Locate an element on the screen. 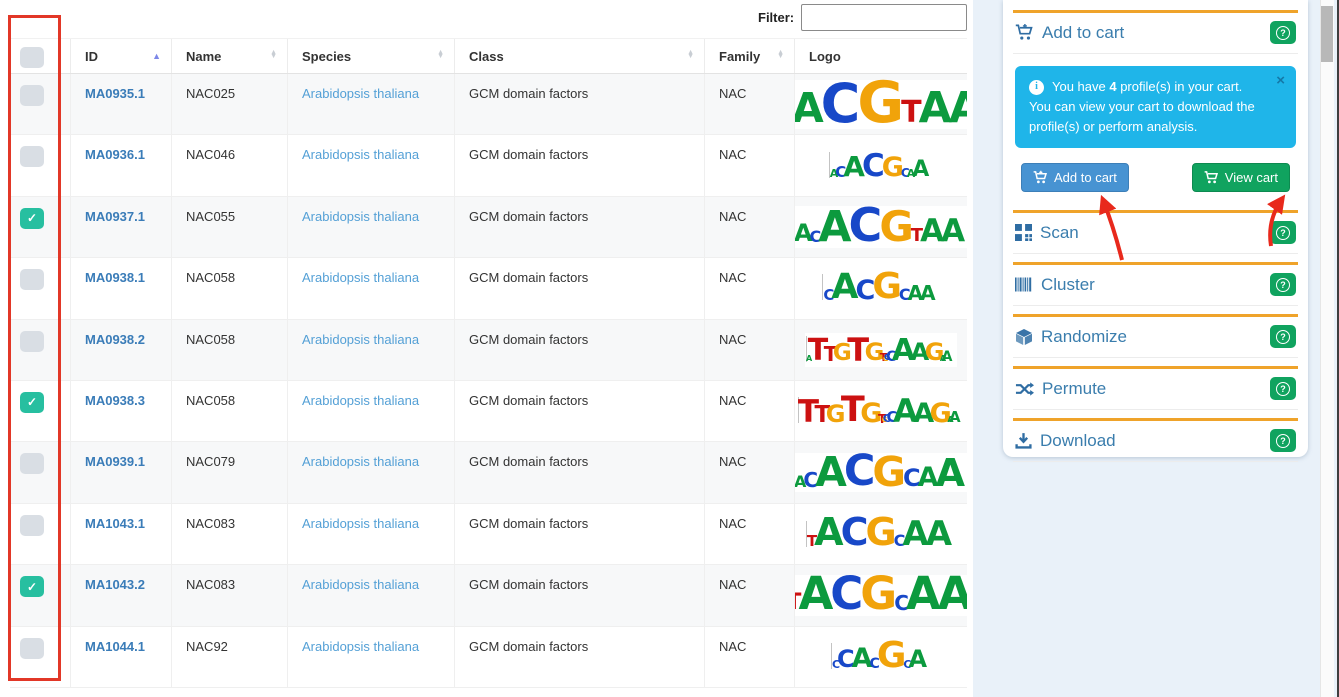  profile-id-link: MA0939.1 is located at coordinates (120, 472).